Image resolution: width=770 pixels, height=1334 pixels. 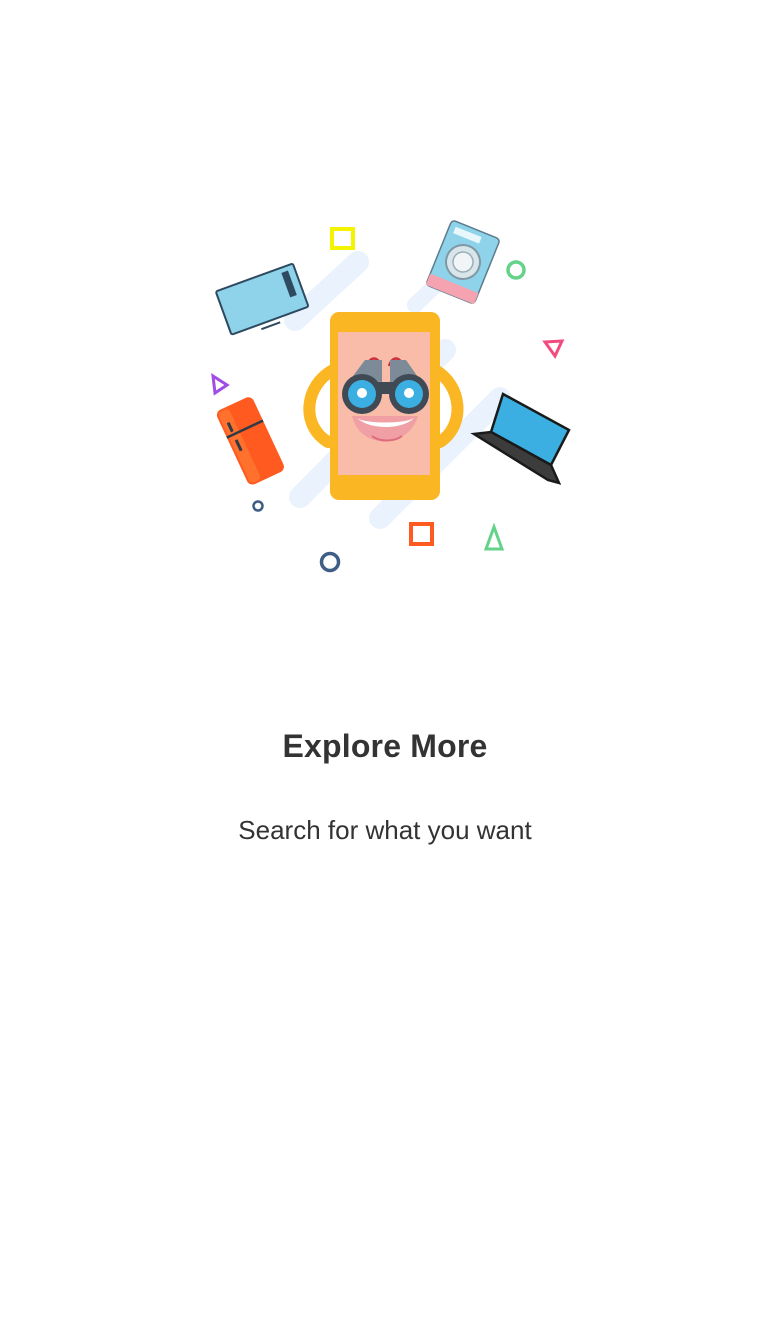 I want to click on green-hexagon-outline, so click(x=516, y=270).